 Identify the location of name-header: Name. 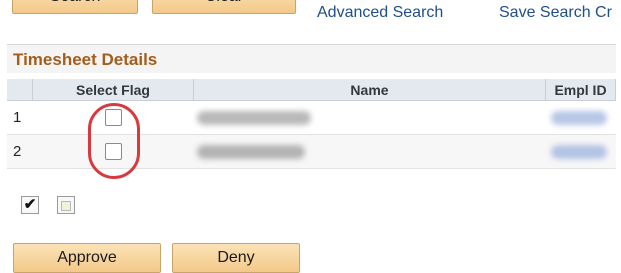
(370, 90).